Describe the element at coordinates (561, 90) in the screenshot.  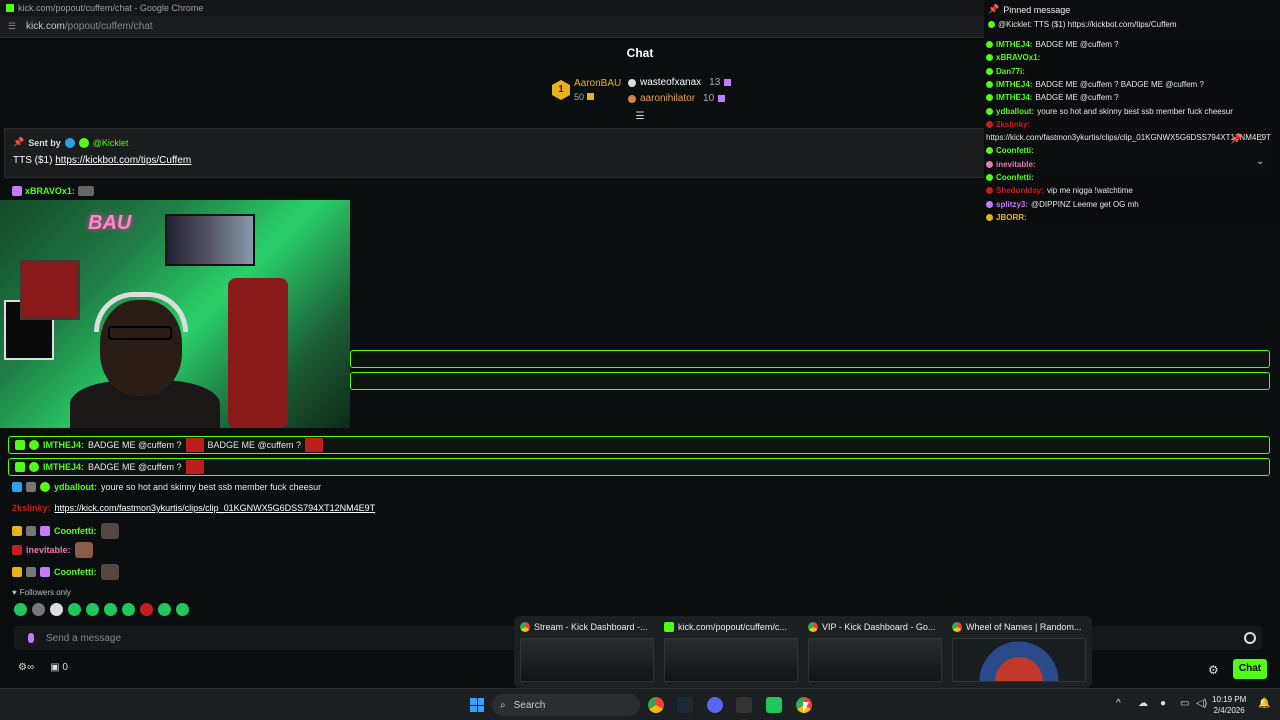
I see `rank-medal-icon: 1` at that location.